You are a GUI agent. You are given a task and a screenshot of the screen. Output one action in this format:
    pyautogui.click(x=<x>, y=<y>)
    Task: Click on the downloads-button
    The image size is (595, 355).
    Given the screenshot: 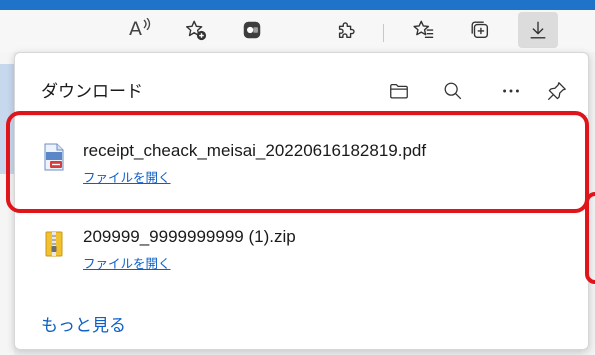 What is the action you would take?
    pyautogui.click(x=538, y=30)
    